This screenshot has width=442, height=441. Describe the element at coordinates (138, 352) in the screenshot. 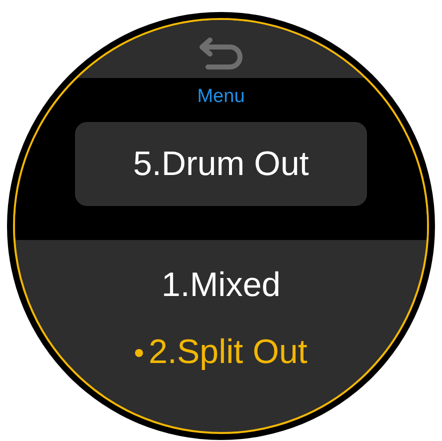

I see `selected-dot-icon` at that location.